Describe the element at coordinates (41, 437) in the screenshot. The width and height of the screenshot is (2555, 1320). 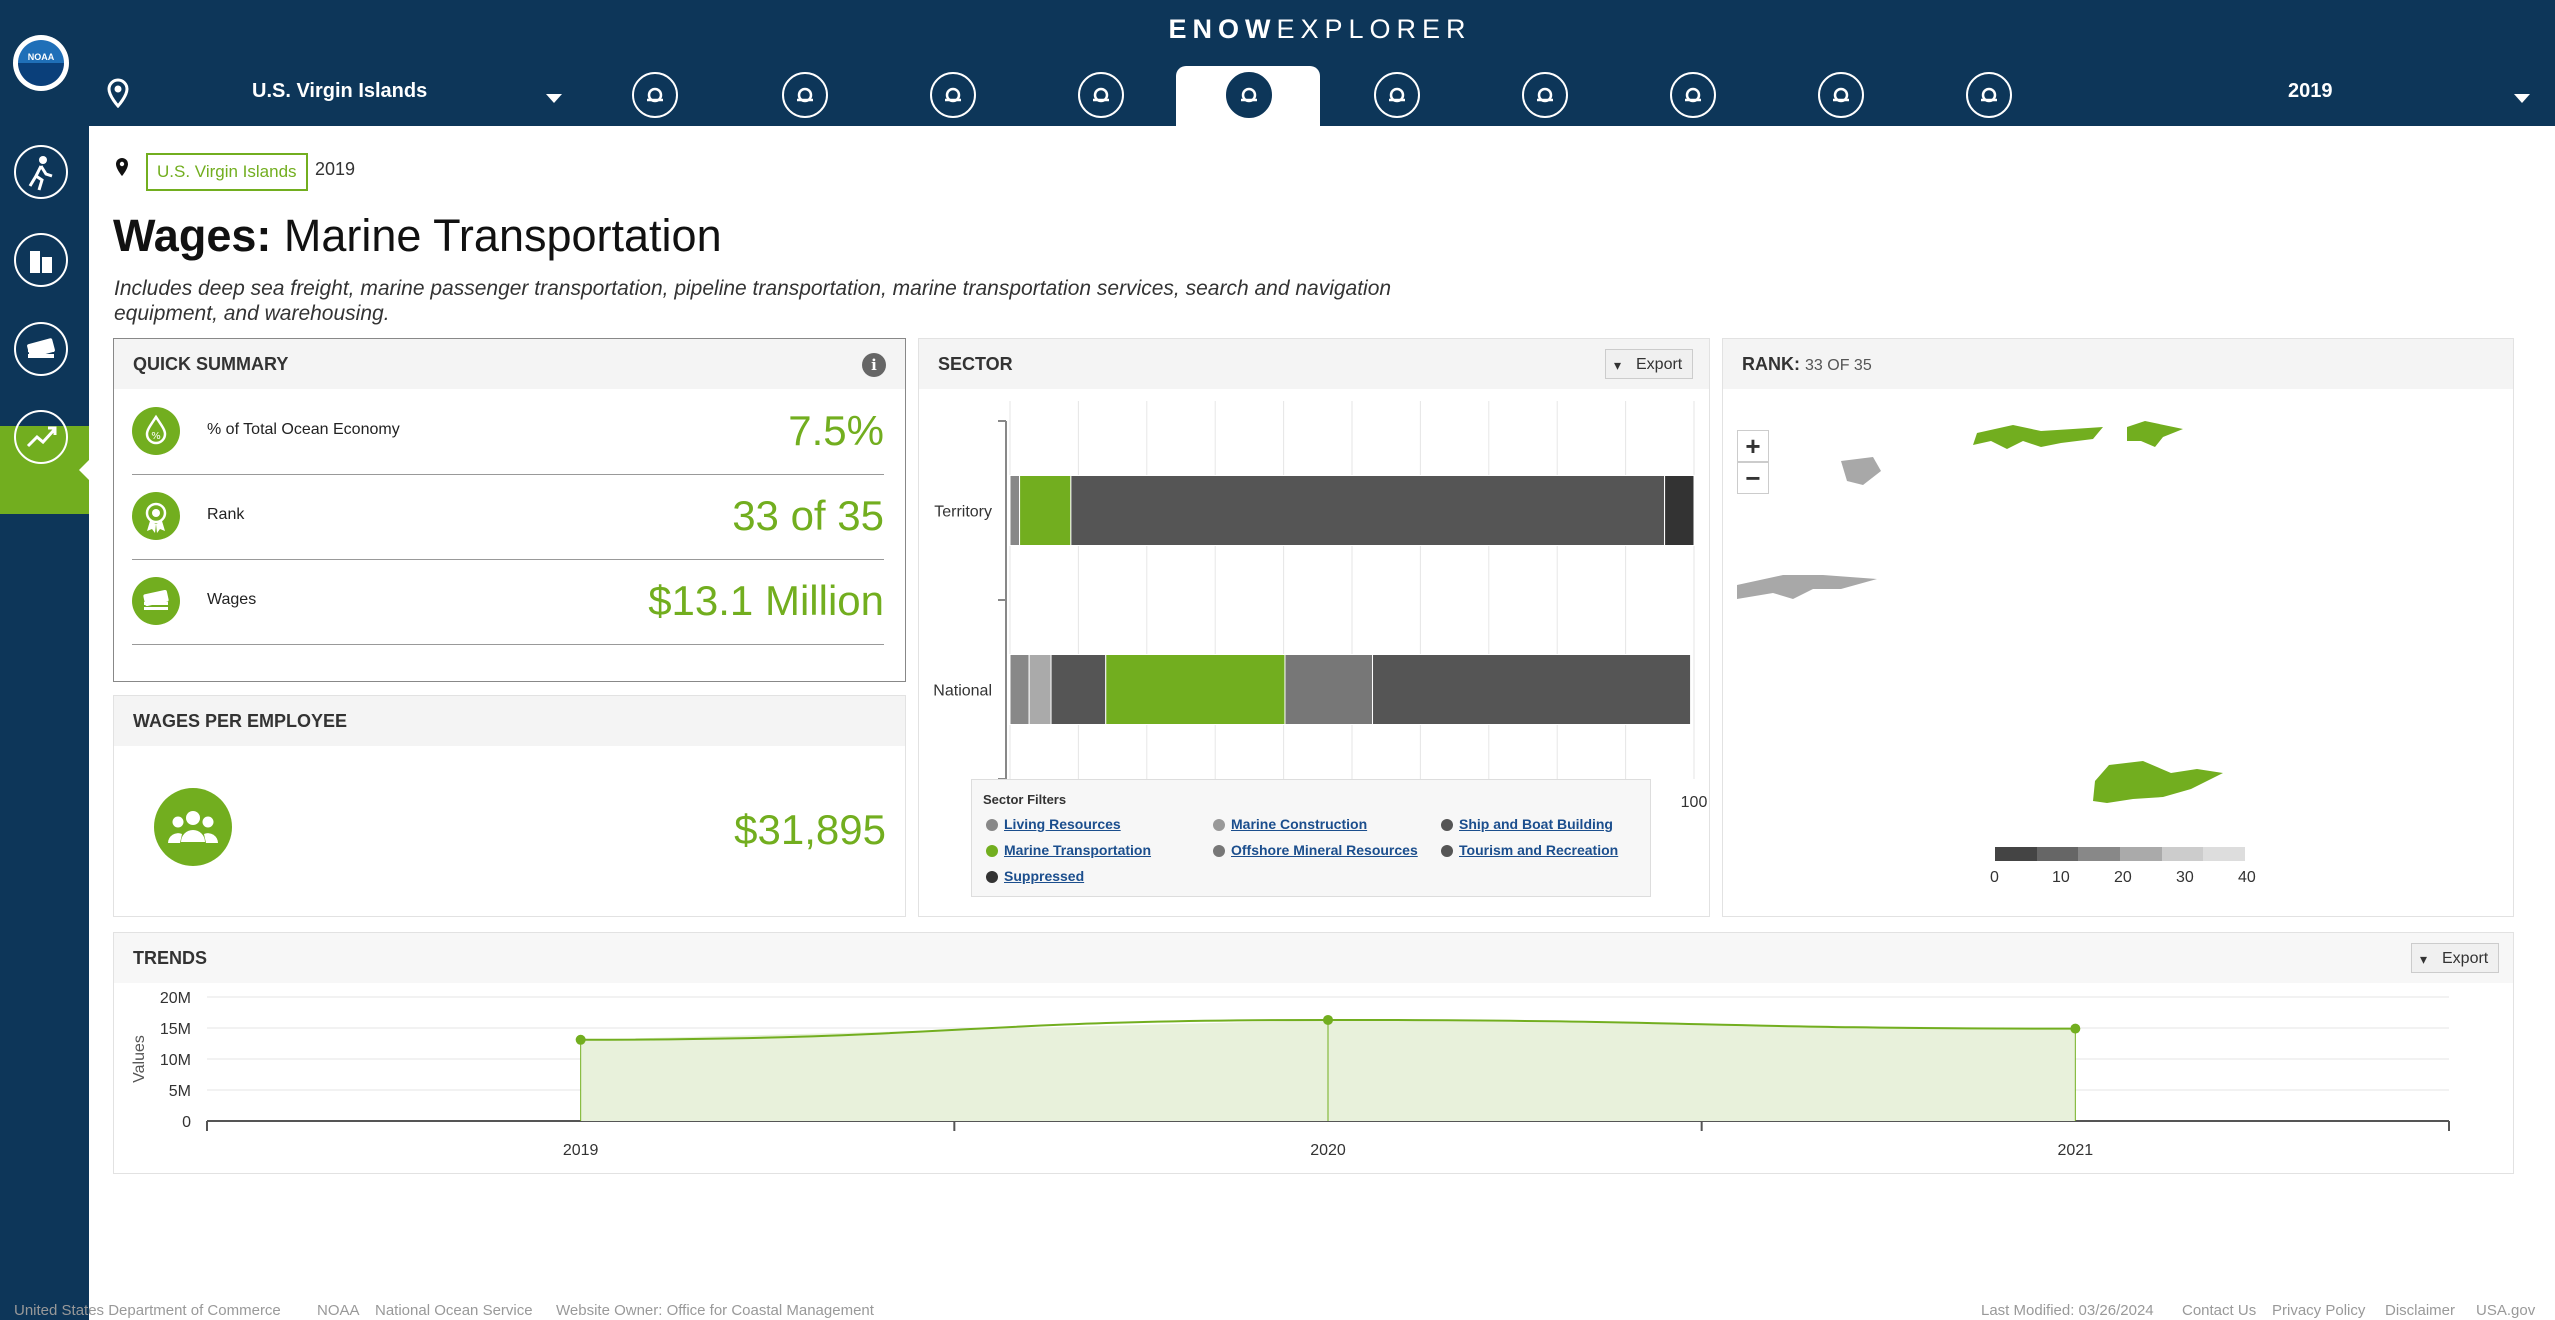
I see `trend-icon` at that location.